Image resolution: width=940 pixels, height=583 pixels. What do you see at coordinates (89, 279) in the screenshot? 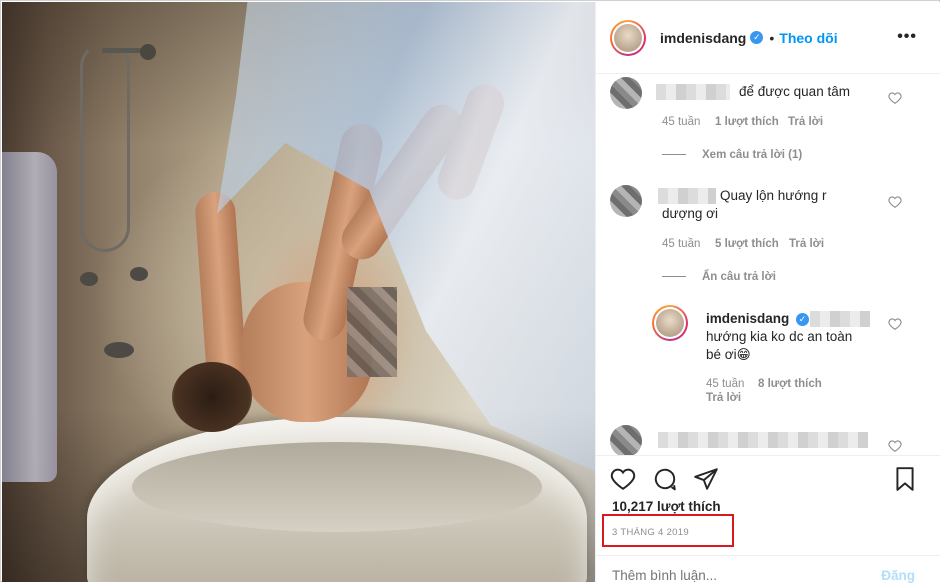
I see `photo-tap-left` at bounding box center [89, 279].